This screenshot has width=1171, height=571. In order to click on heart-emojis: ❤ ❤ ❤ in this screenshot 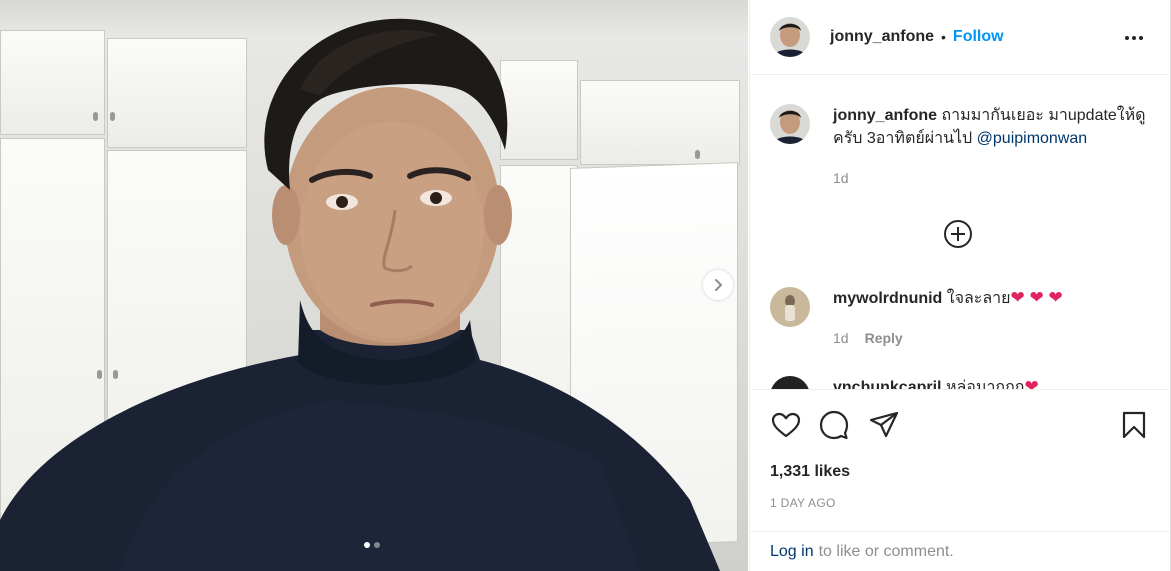, I will do `click(1036, 297)`.